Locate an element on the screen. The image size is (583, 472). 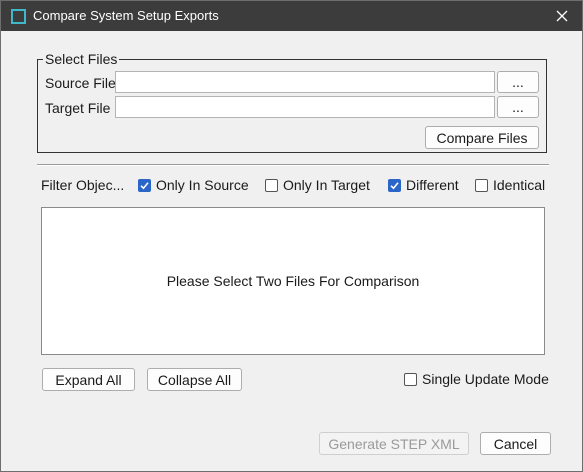
app-icon is located at coordinates (18, 16).